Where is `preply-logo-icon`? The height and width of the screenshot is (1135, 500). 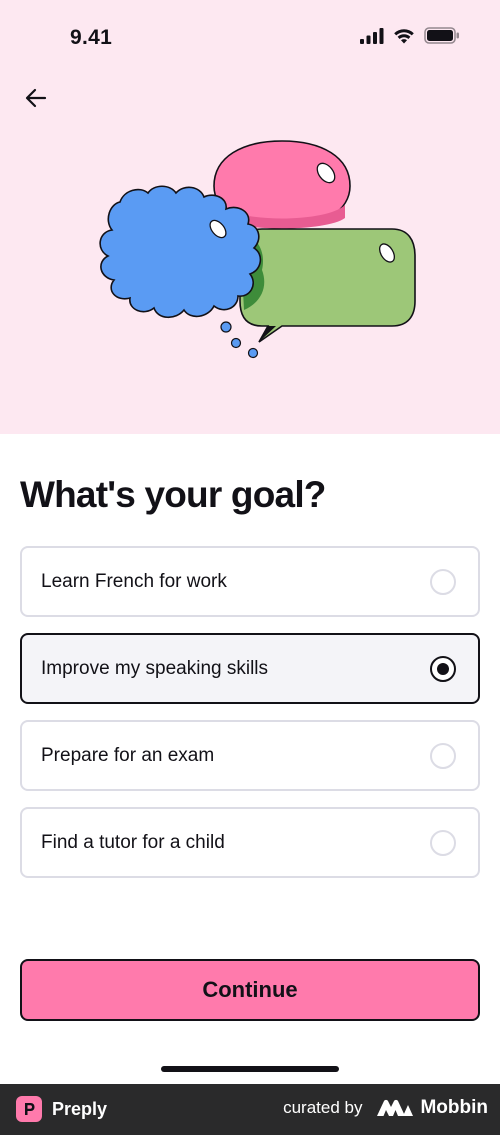
preply-logo-icon is located at coordinates (29, 1109).